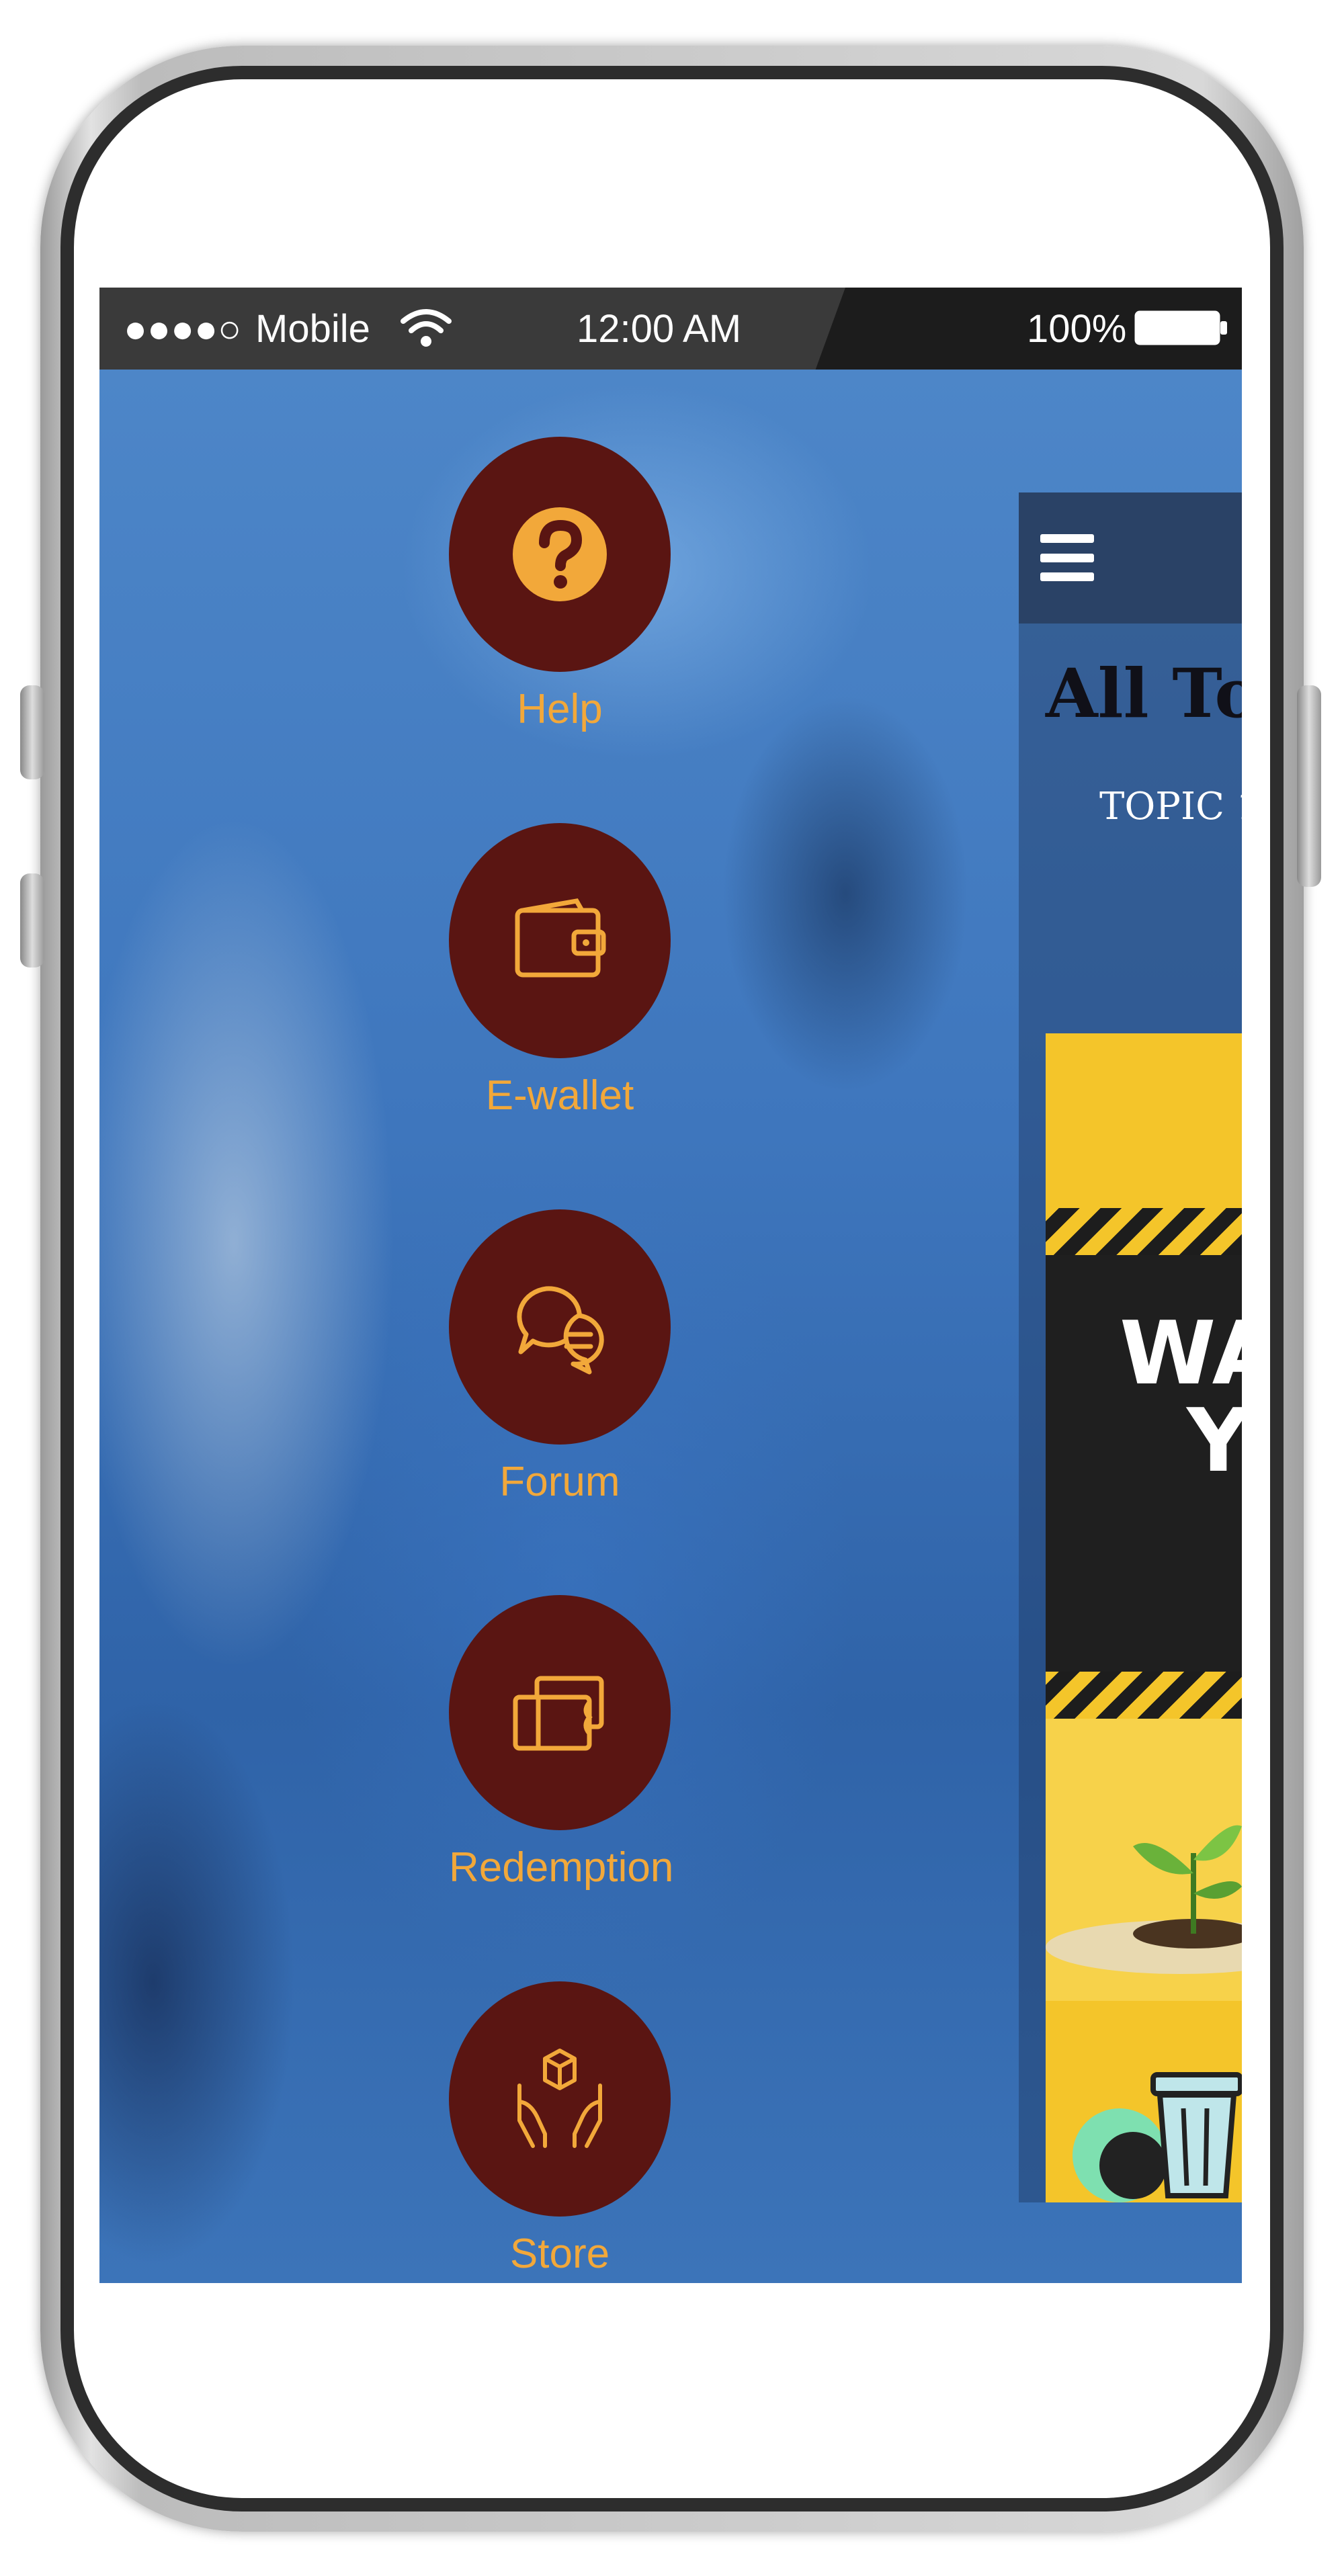 The height and width of the screenshot is (2576, 1344). What do you see at coordinates (659, 329) in the screenshot?
I see `clock: 12:00 AM` at bounding box center [659, 329].